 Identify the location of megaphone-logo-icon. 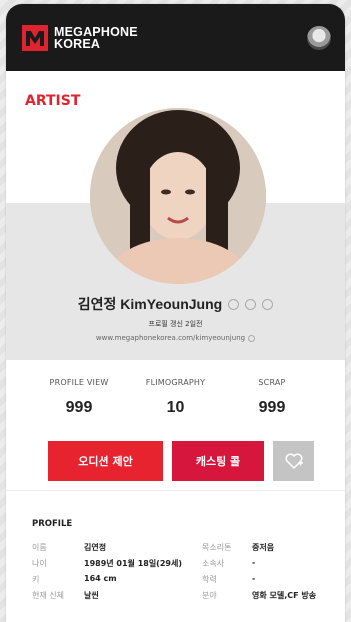
(35, 37).